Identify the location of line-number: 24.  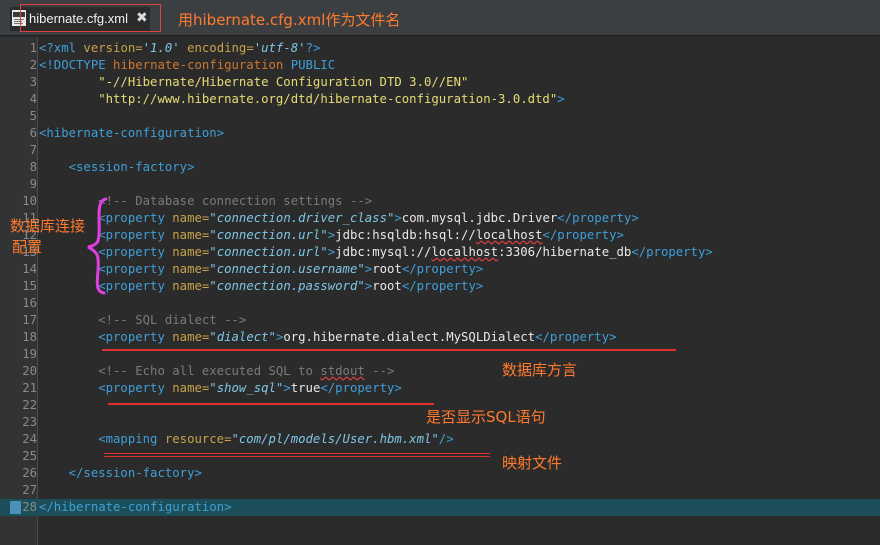
(29, 439).